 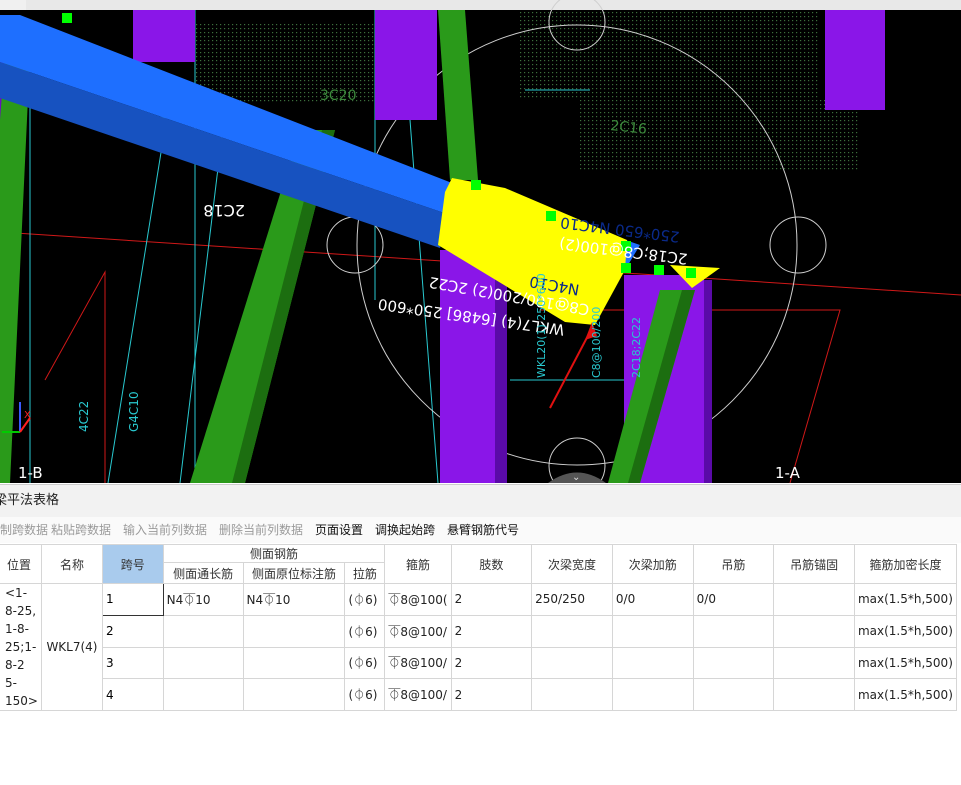 I want to click on header-name: 名称, so click(x=71, y=564).